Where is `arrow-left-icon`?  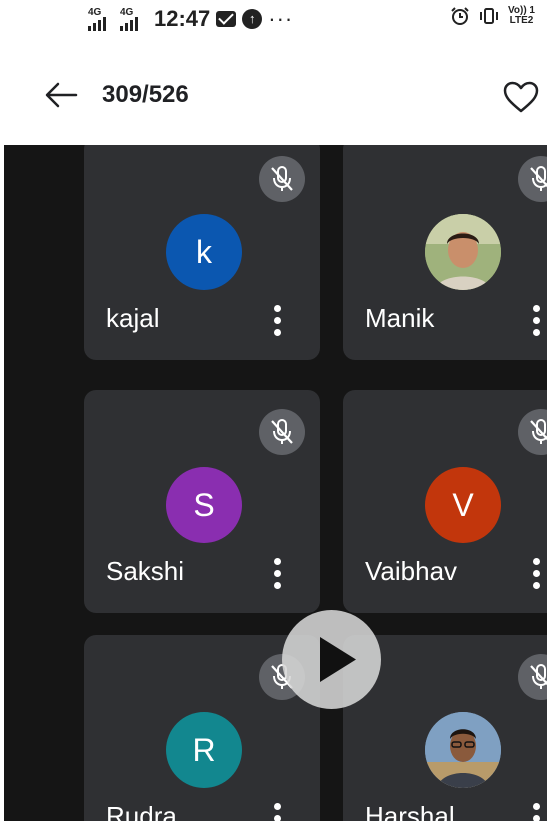 arrow-left-icon is located at coordinates (61, 95).